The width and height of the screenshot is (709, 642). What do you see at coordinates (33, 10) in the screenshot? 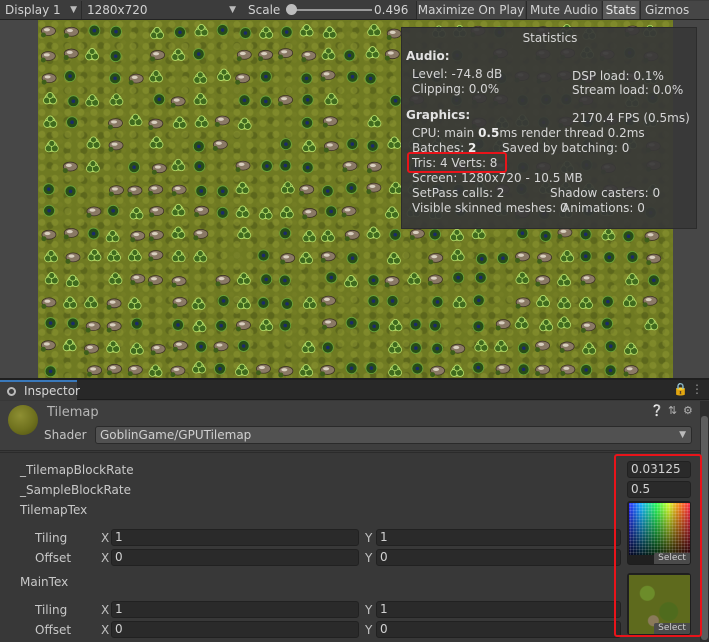
I see `display-label: Display 1` at bounding box center [33, 10].